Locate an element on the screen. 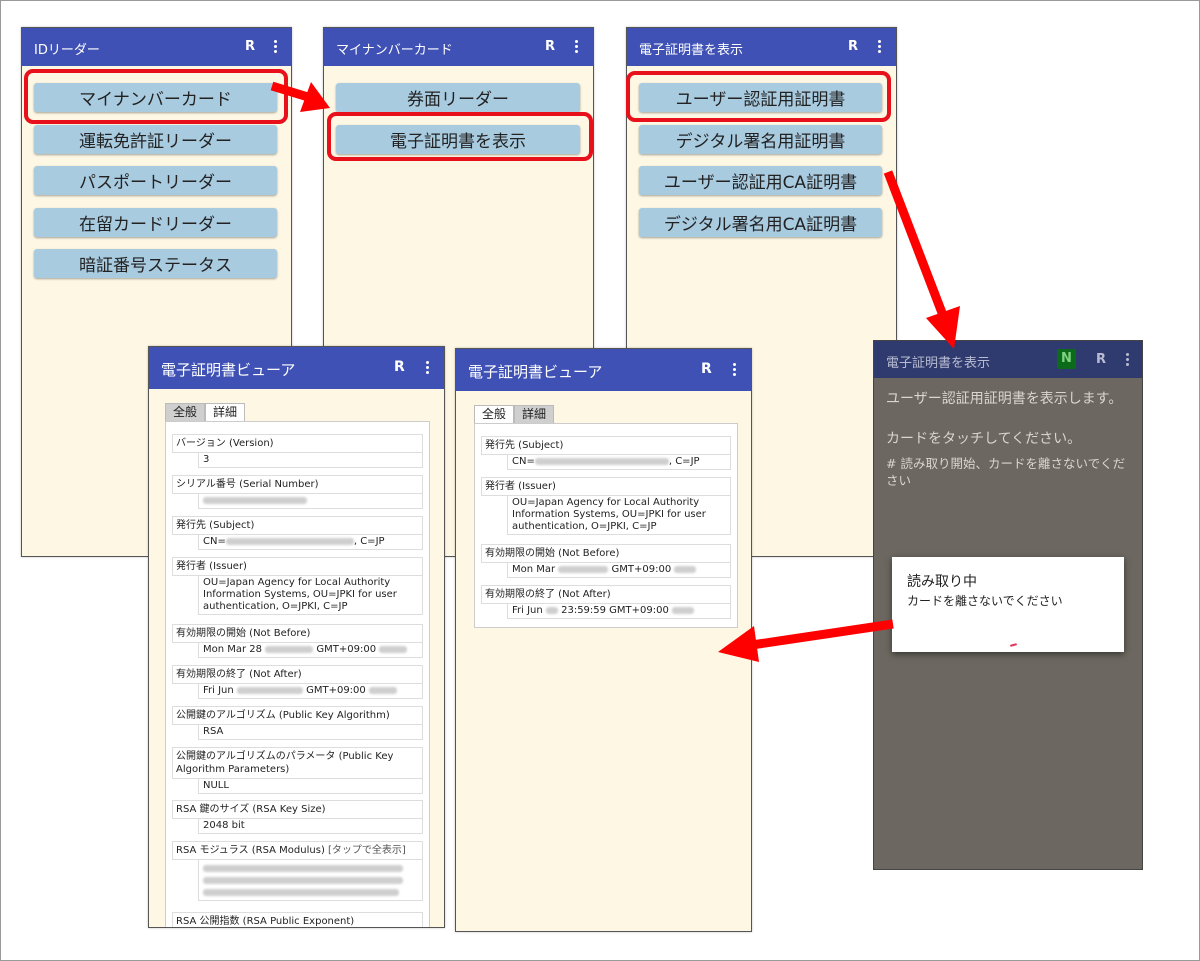  app-title: マイナンバーカード is located at coordinates (394, 50).